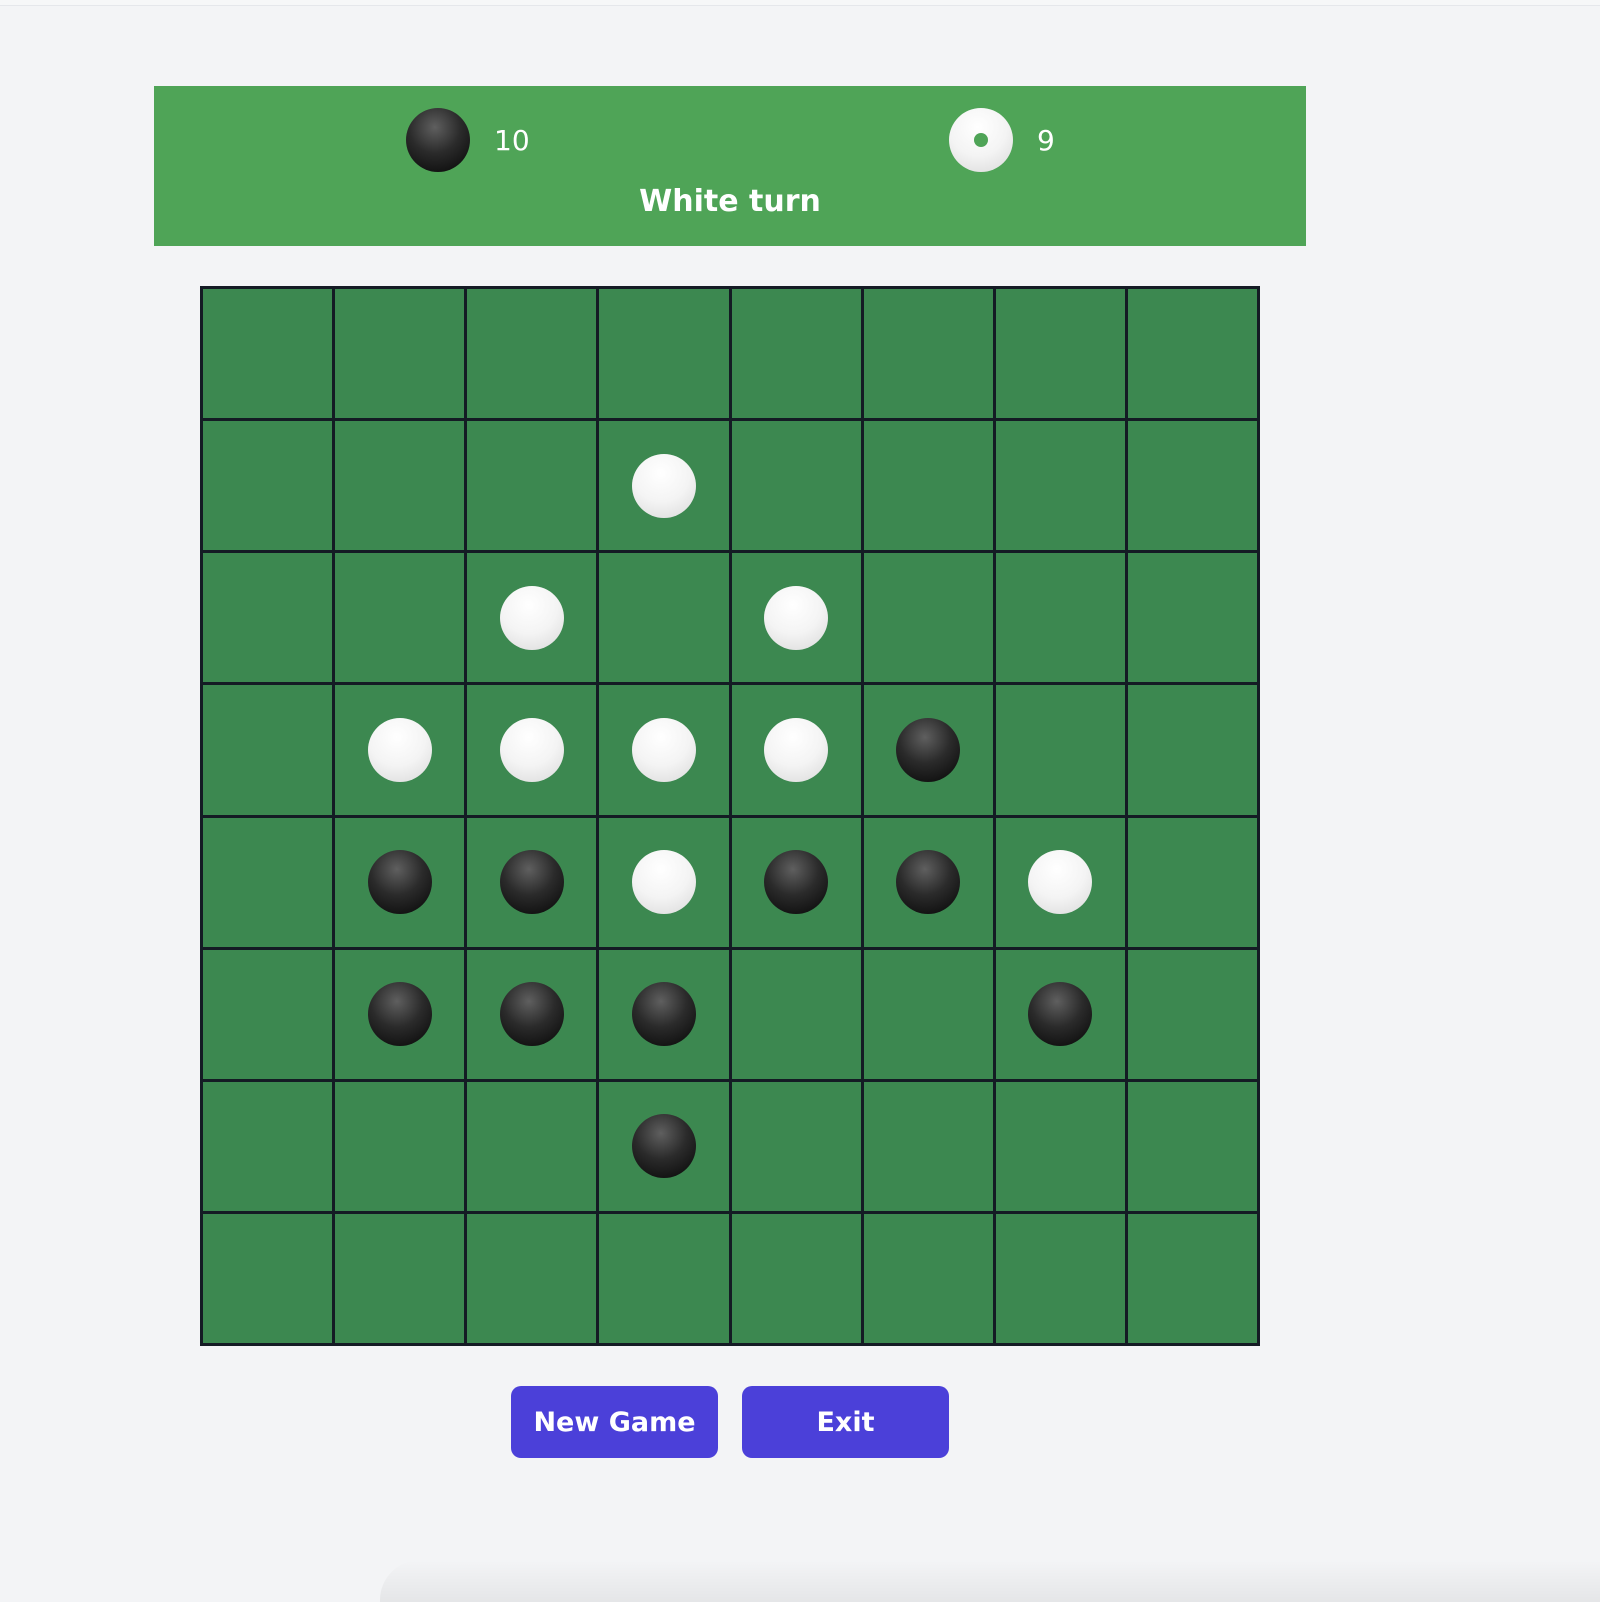 The image size is (1600, 1602). I want to click on board-cell-r2-c8, so click(1192, 486).